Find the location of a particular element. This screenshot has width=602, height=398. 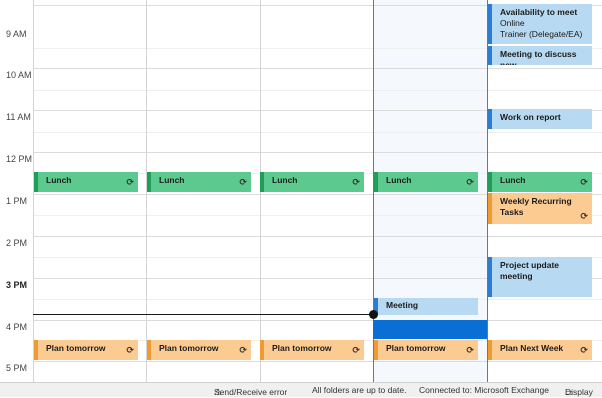

time-label-5pm: 5 PM is located at coordinates (17, 368).